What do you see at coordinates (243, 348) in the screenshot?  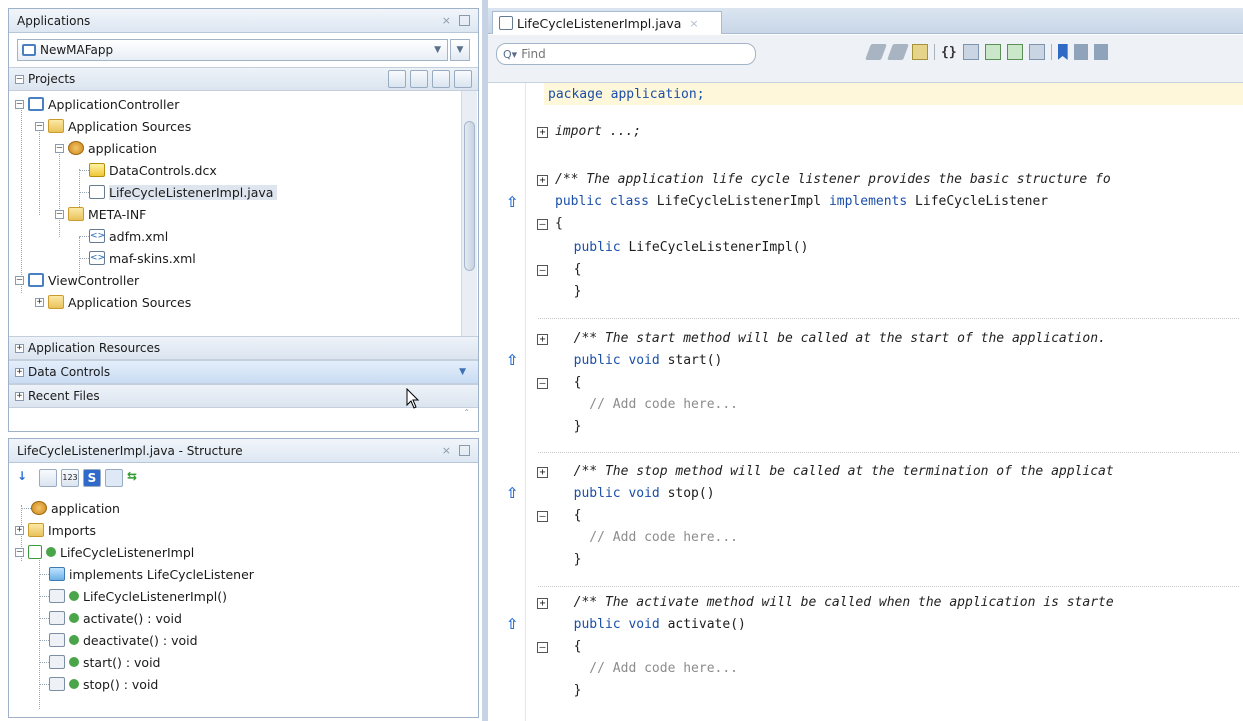 I see `section-application-resources: + Application Resources` at bounding box center [243, 348].